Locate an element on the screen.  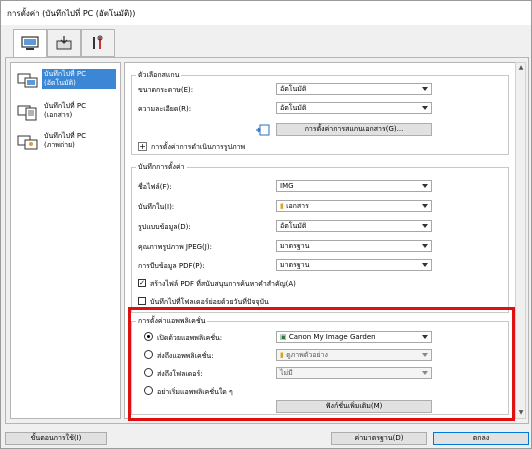
sidebar-item-label: บันทึกไปที่ PC (ภาพถ่าย) is located at coordinates (65, 140).